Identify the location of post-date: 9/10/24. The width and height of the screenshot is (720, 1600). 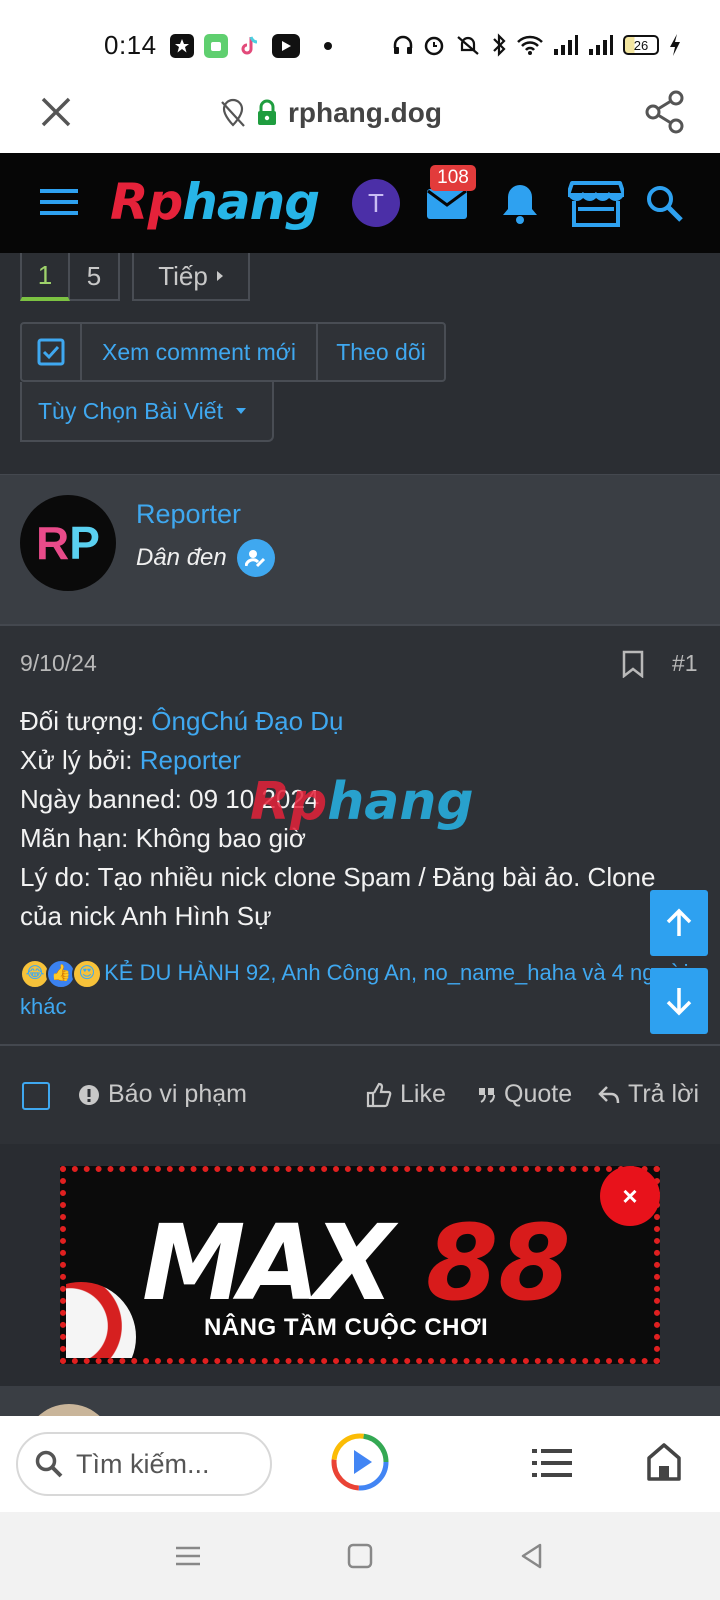
(58, 663).